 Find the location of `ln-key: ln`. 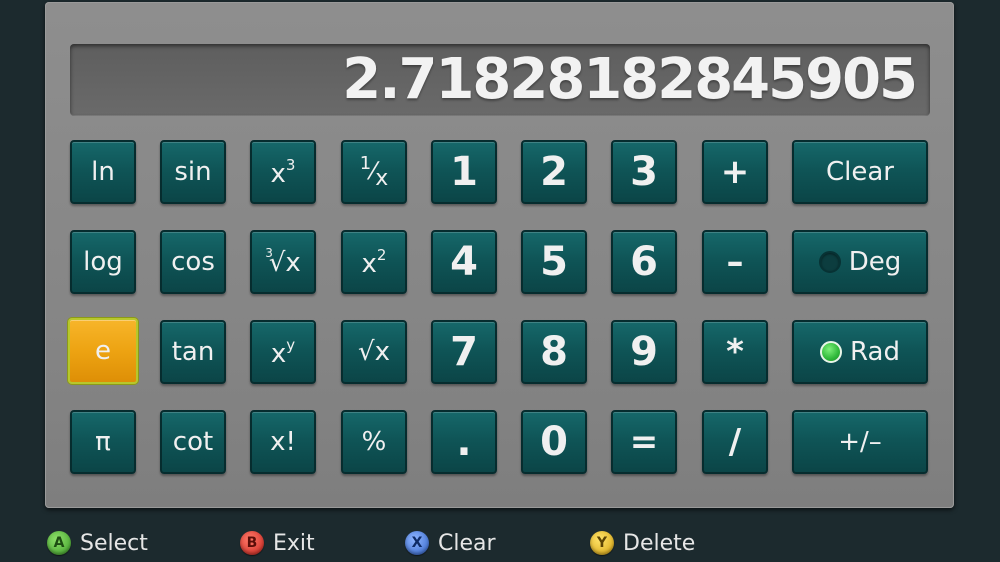

ln-key: ln is located at coordinates (103, 172).